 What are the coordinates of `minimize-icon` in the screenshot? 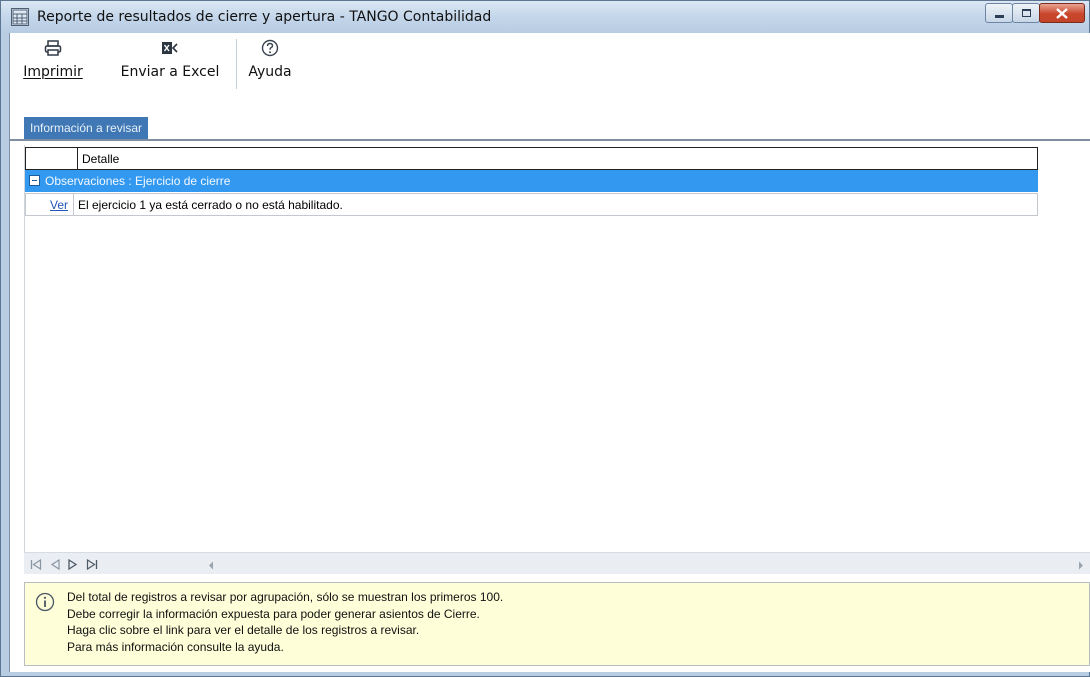 It's located at (999, 16).